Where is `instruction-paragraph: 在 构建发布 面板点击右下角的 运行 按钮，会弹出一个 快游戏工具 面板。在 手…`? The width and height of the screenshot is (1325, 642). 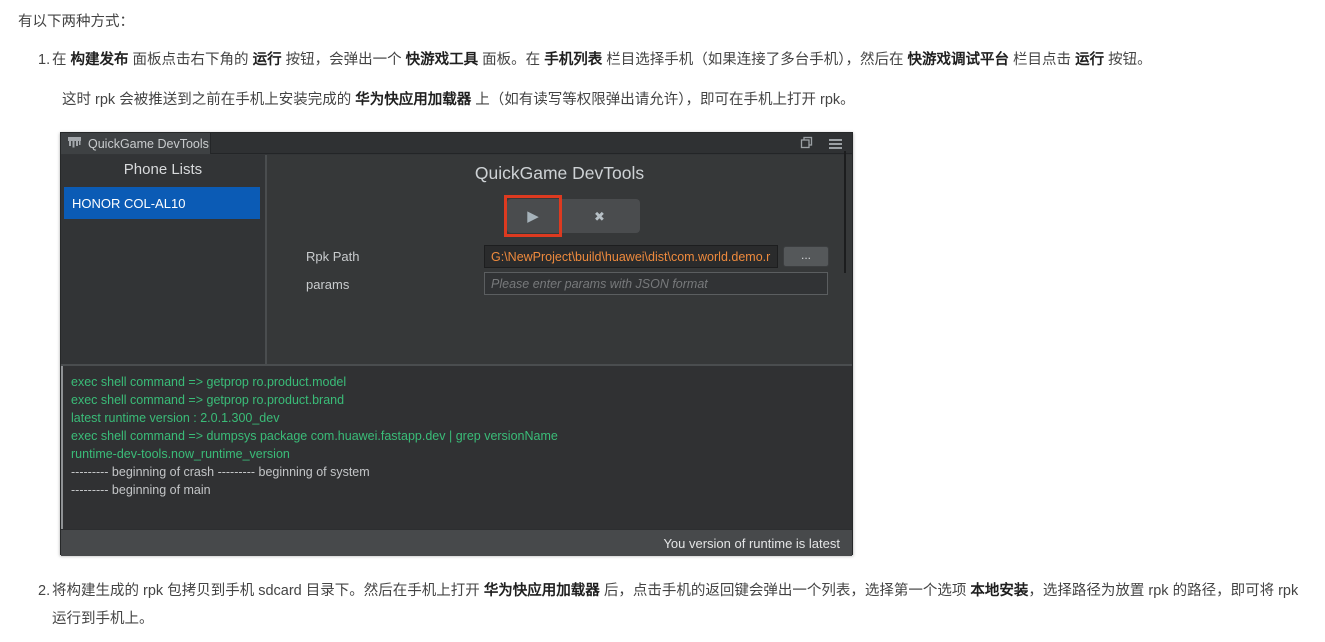 instruction-paragraph: 在 构建发布 面板点击右下角的 运行 按钮，会弹出一个 快游戏工具 面板。在 手… is located at coordinates (679, 60).